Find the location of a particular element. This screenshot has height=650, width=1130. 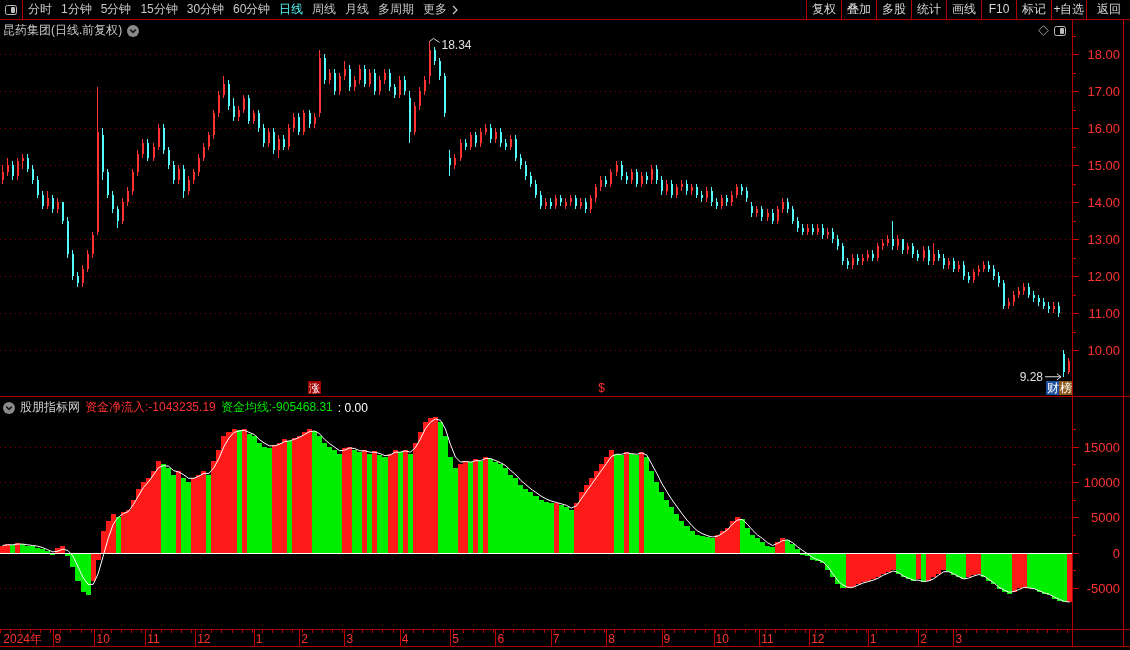

toolbar-button: 叠加 is located at coordinates (858, 9).